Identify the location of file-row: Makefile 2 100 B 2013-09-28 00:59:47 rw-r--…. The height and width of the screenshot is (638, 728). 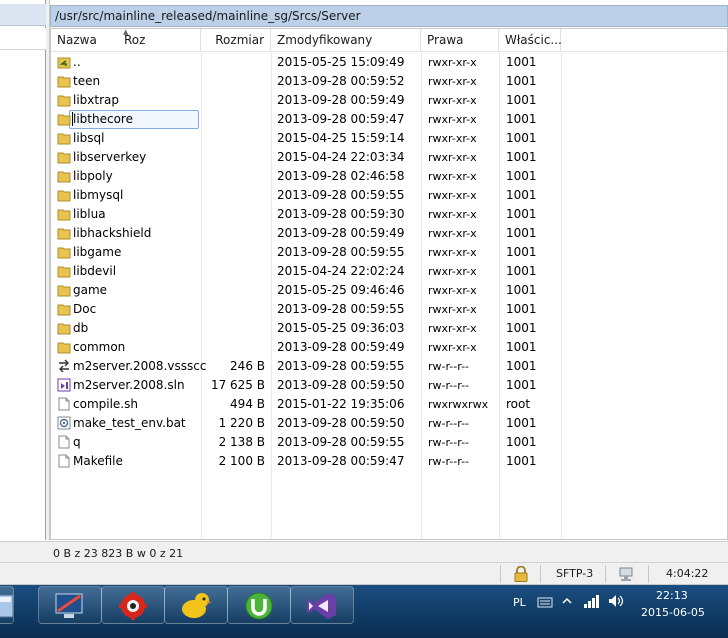
(389, 461).